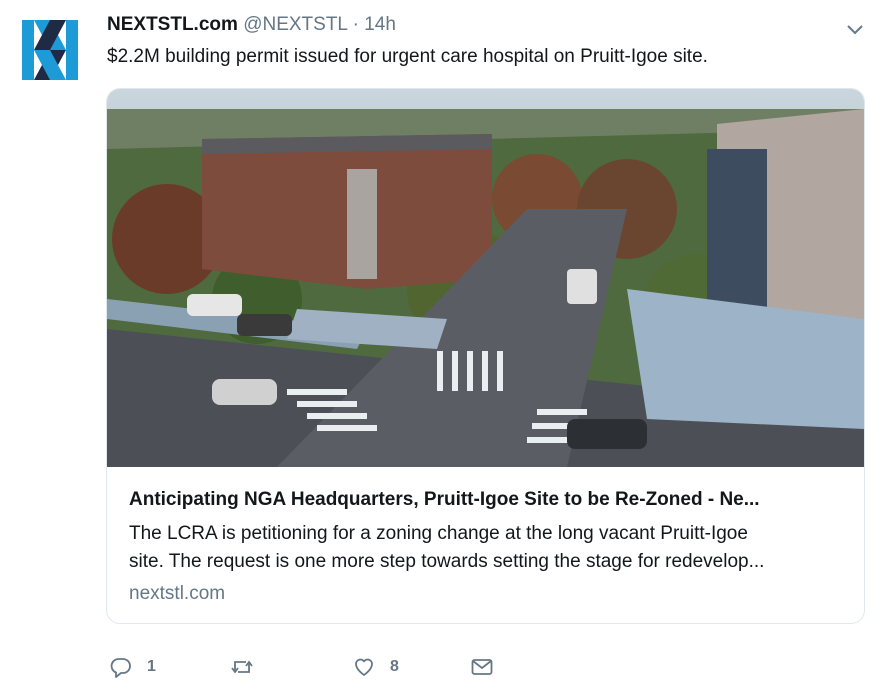 This screenshot has width=885, height=695. What do you see at coordinates (151, 666) in the screenshot?
I see `reply-count: 1` at bounding box center [151, 666].